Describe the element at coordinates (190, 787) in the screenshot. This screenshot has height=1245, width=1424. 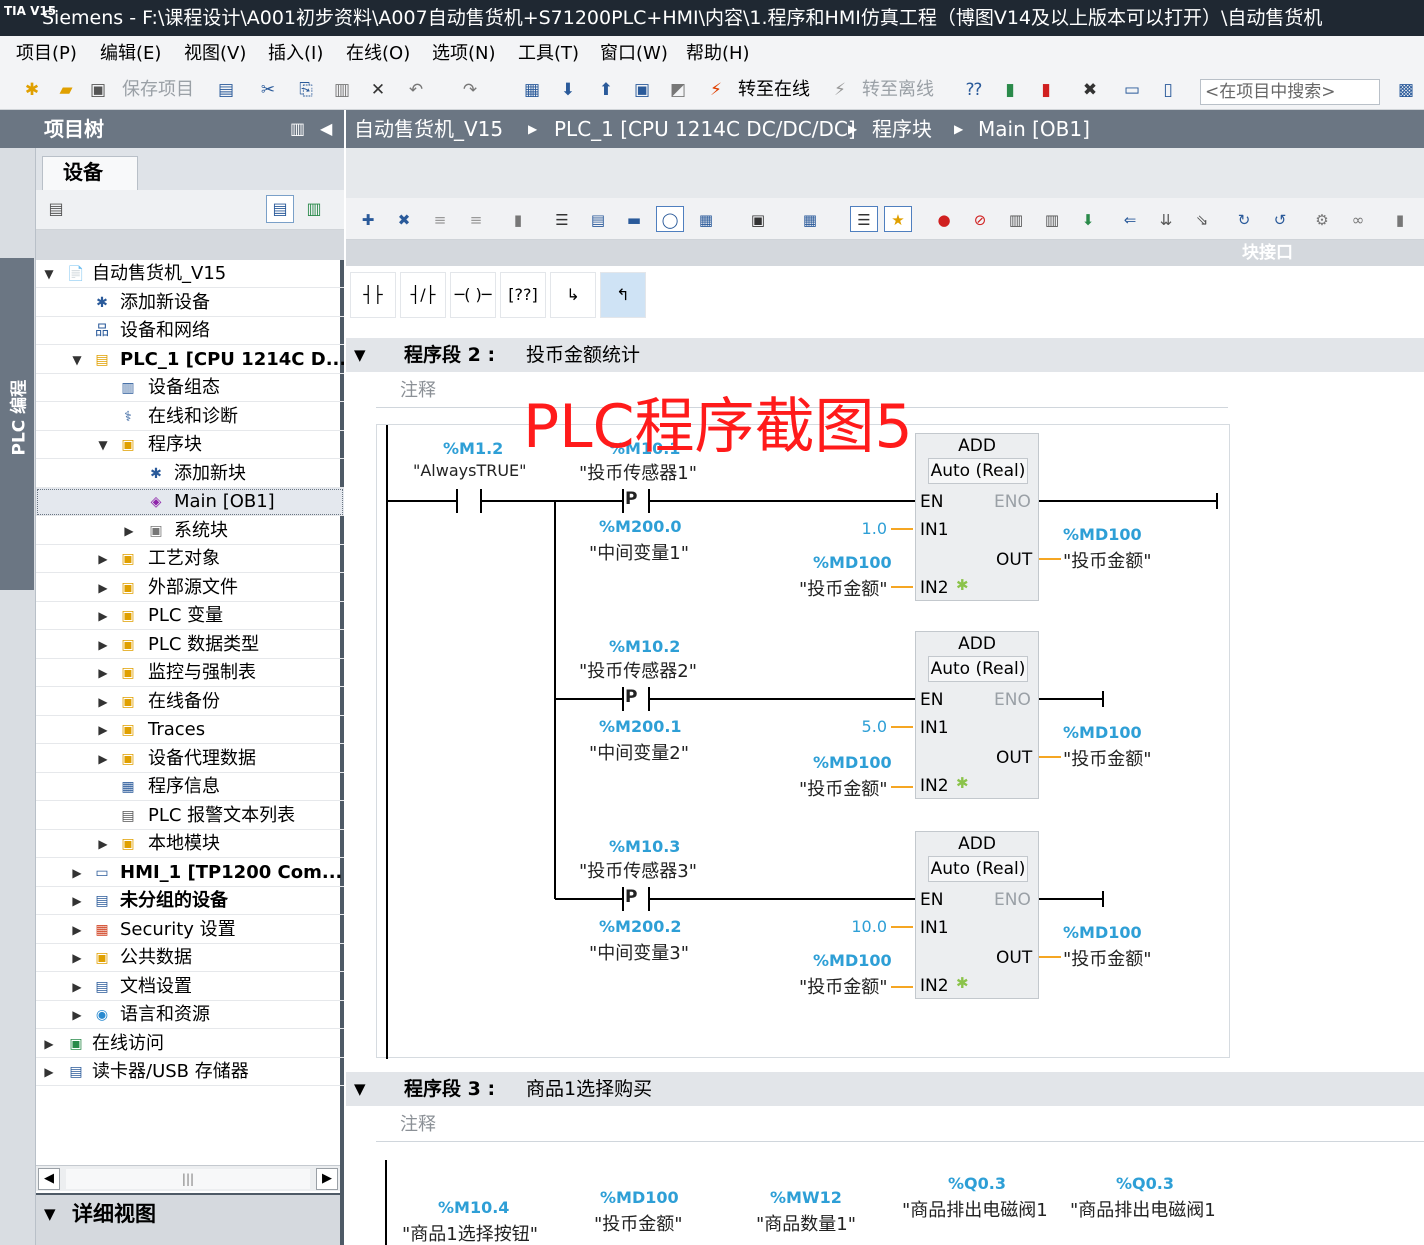
I see `tree-item-program-info: ▦ 程序信息` at that location.